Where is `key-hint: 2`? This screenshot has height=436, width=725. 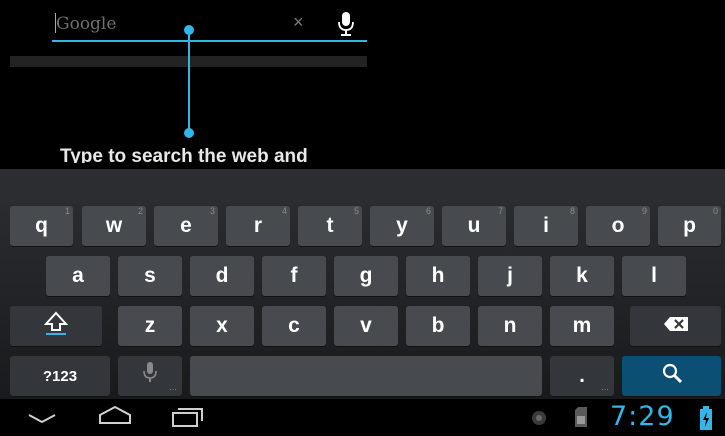
key-hint: 2 is located at coordinates (140, 211).